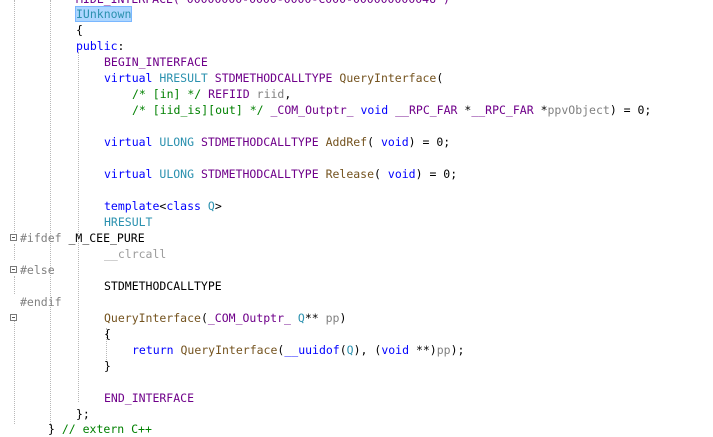 This screenshot has height=437, width=713. I want to click on code-token: _COM_Outptr_, so click(252, 318).